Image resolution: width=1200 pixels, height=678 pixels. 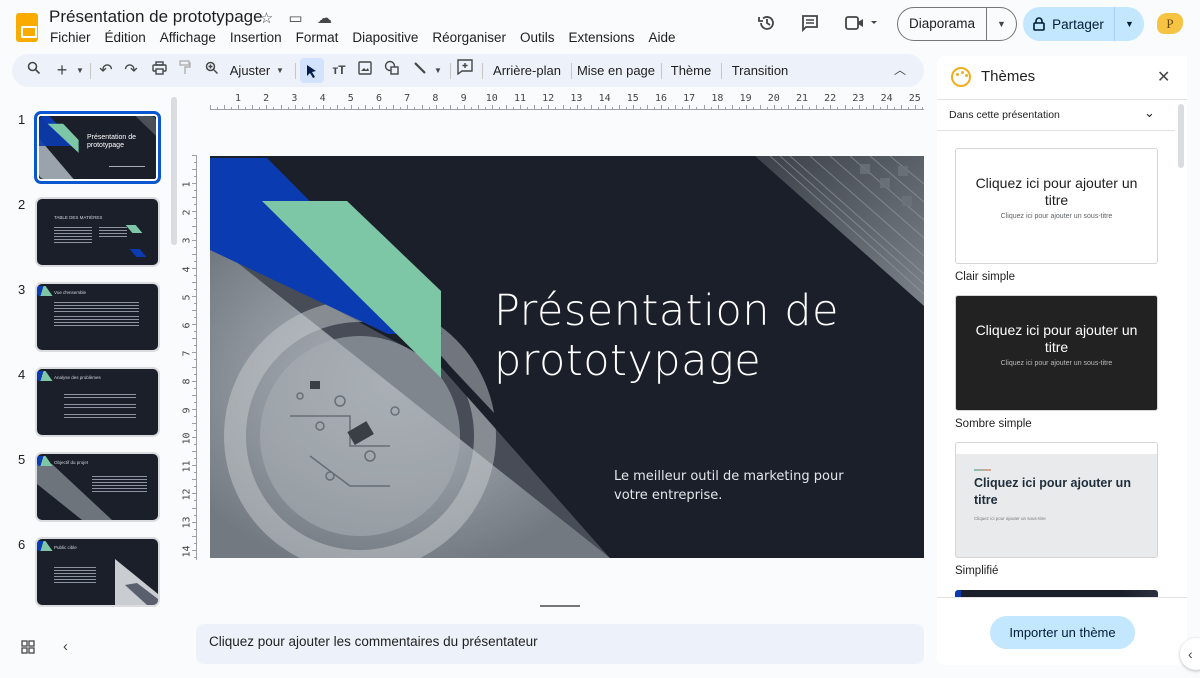 I want to click on slide-thumbnail-3: Vue d'ensemble, so click(x=97, y=317).